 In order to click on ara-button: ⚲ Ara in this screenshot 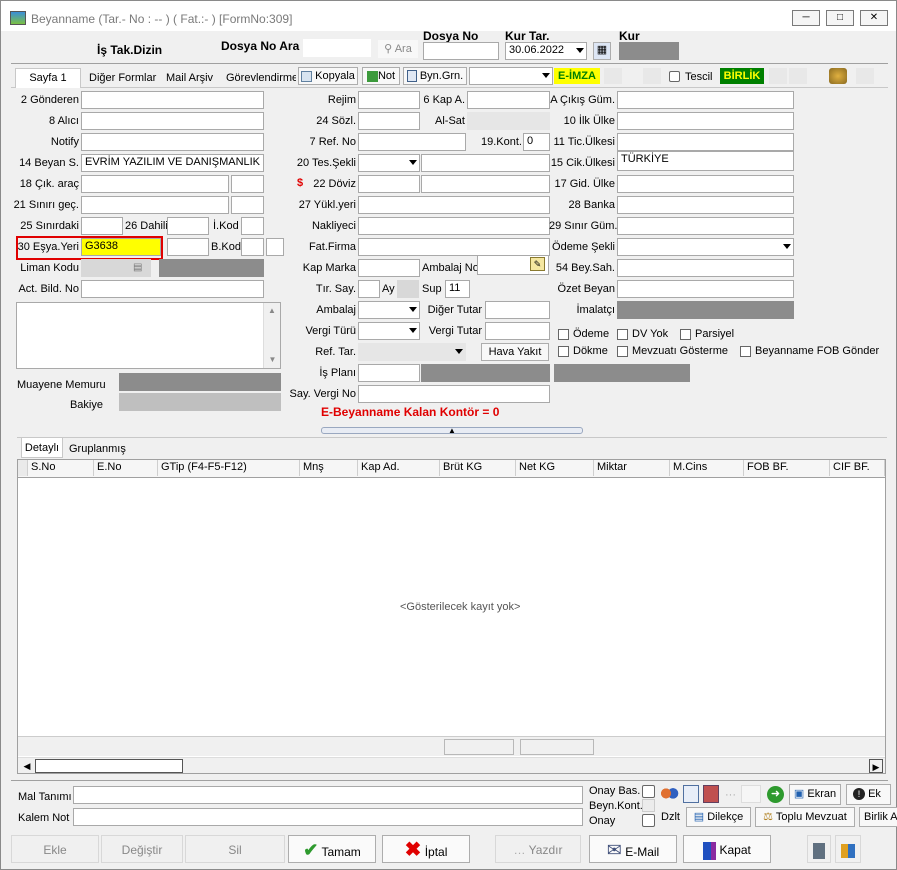, I will do `click(398, 49)`.